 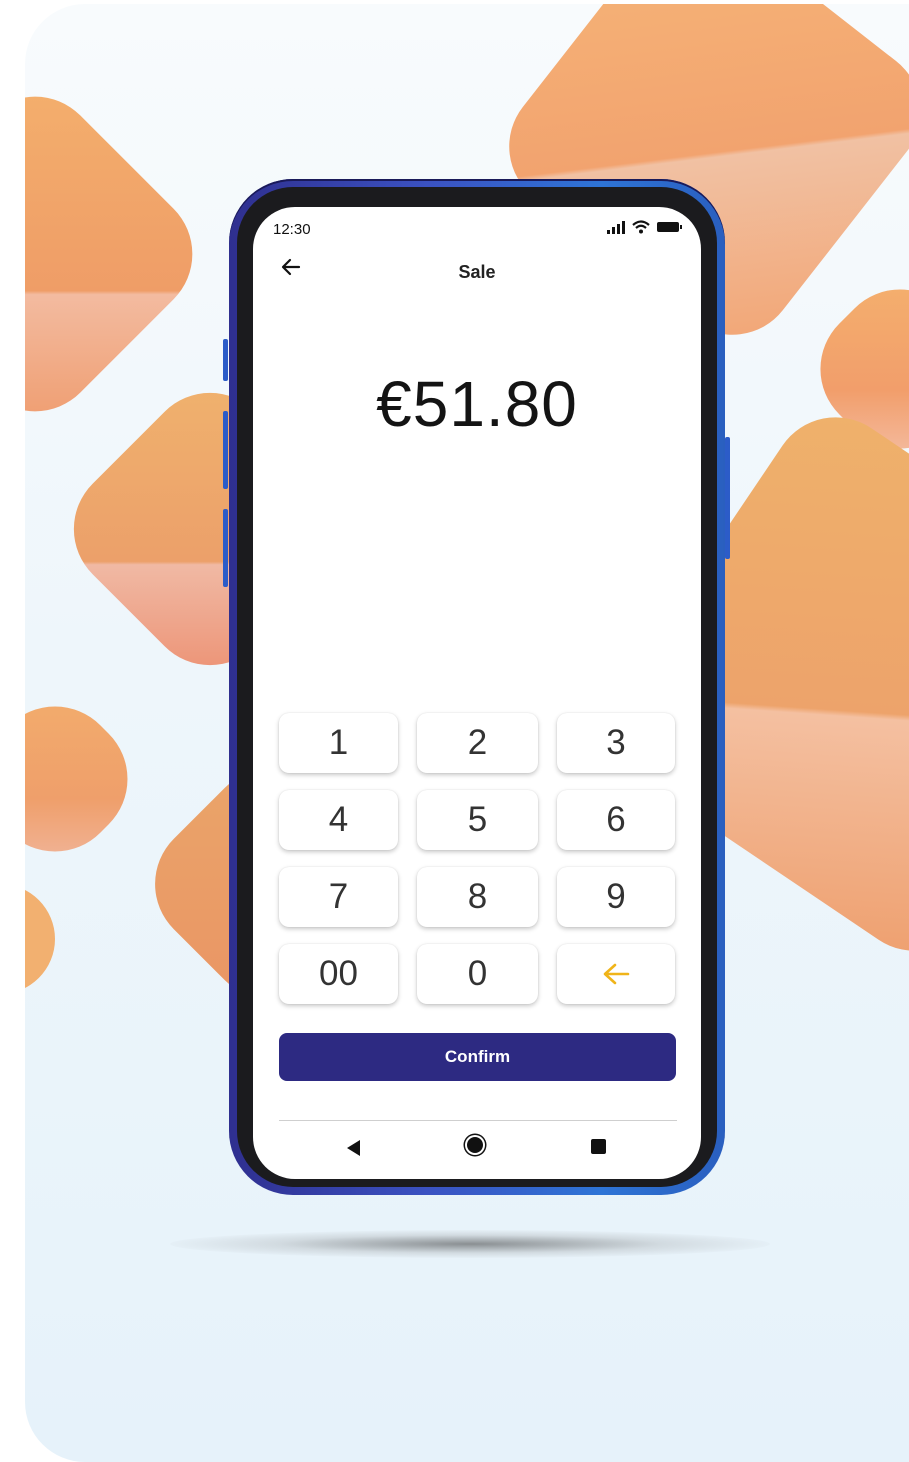 What do you see at coordinates (338, 974) in the screenshot?
I see `key-00: 00` at bounding box center [338, 974].